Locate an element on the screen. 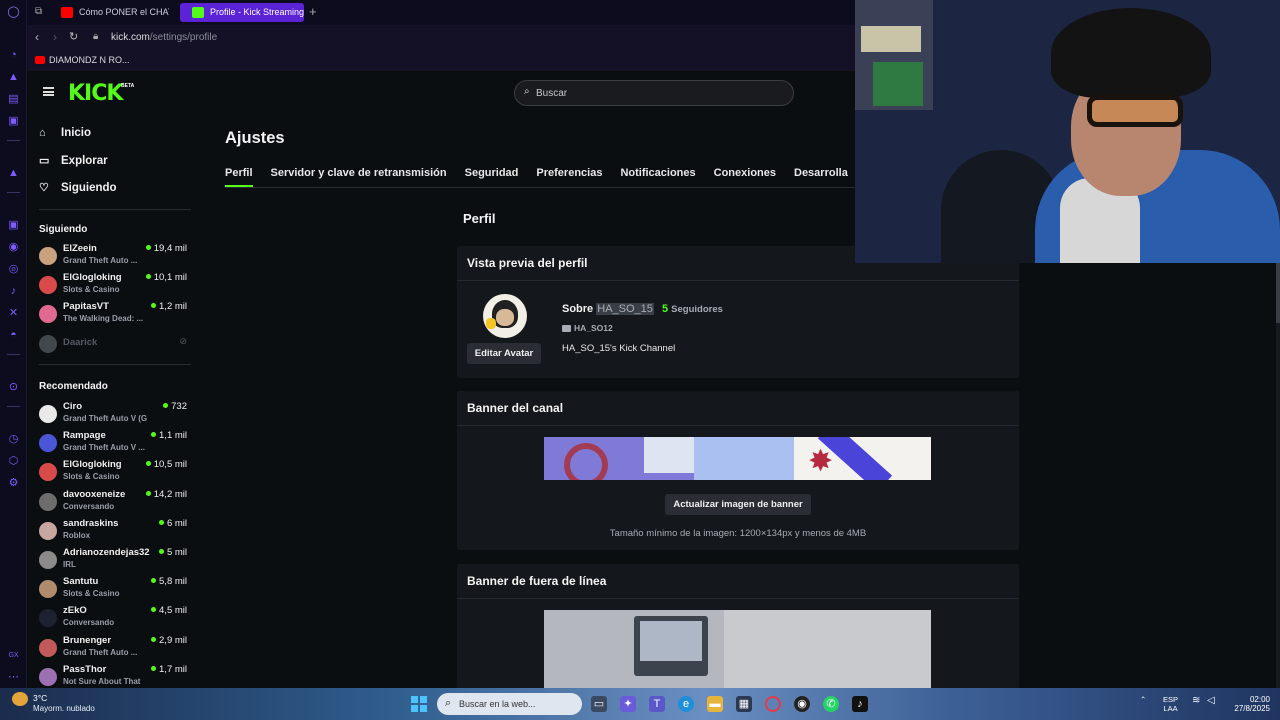  update-banner-button: Actualizar imagen de banner is located at coordinates (738, 504).